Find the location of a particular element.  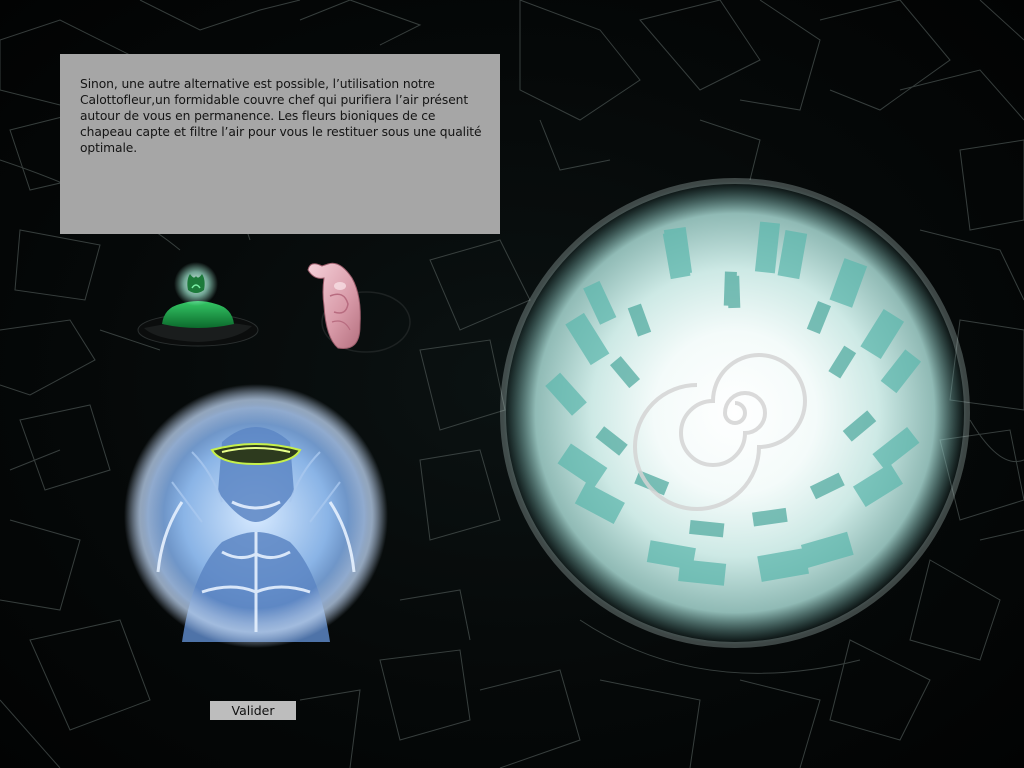

flower-hat-item is located at coordinates (198, 308).